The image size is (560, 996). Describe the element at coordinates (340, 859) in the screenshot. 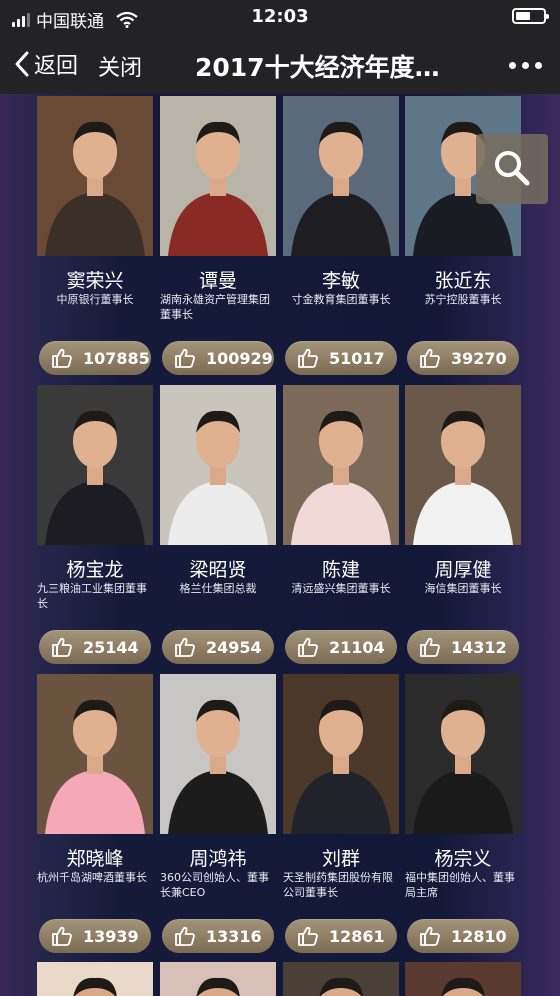

I see `candidate-name: 刘群` at that location.